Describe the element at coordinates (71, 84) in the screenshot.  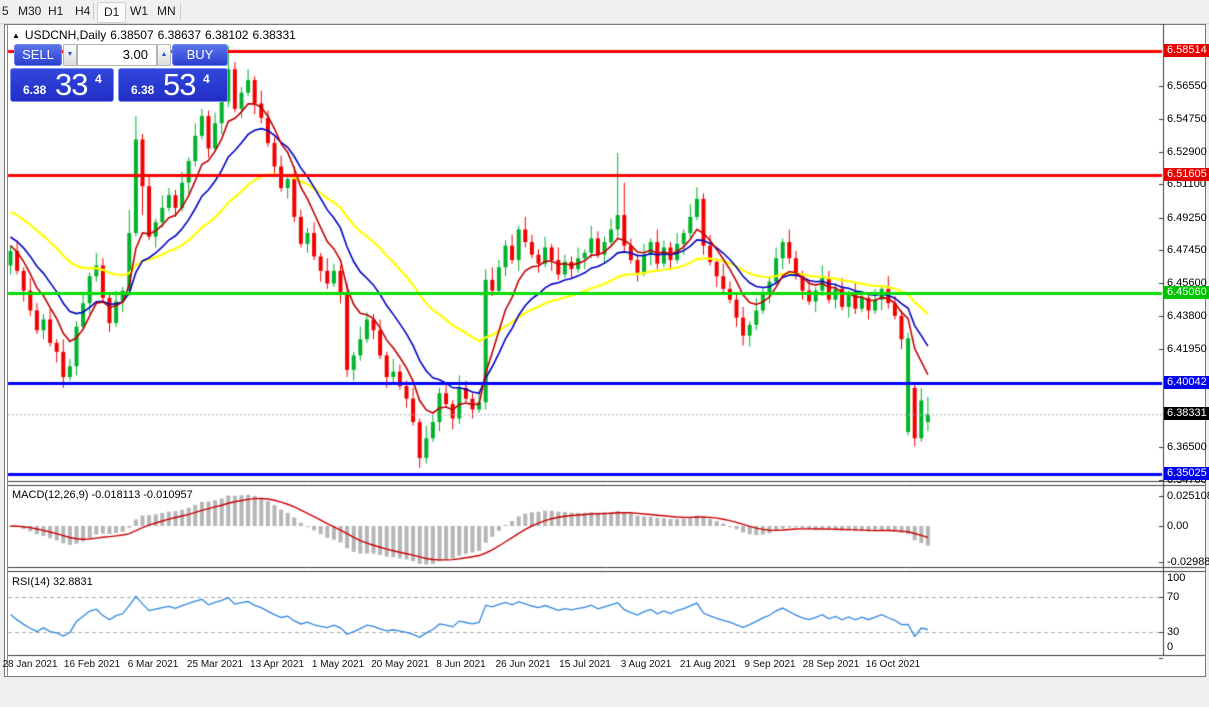
I see `sell-price-big: 33` at that location.